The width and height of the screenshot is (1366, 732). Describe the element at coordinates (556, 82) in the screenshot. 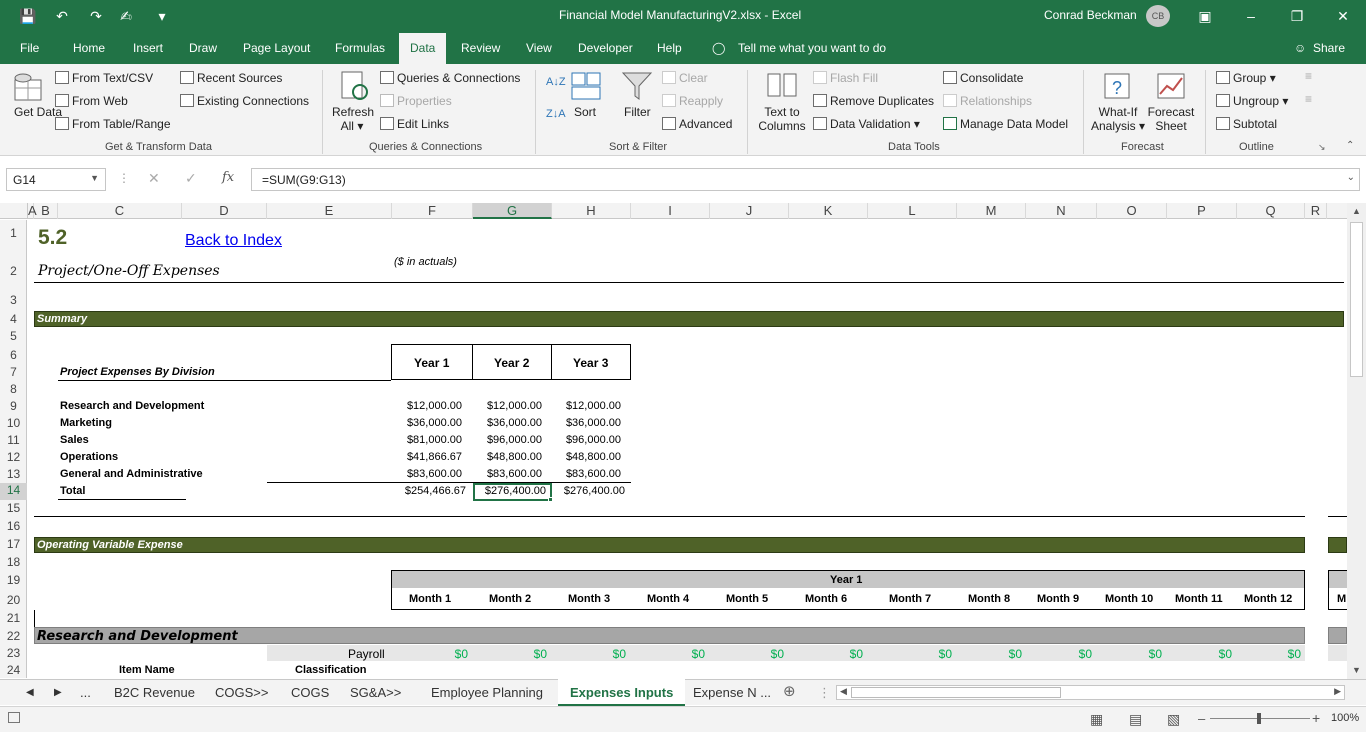

I see `sort-ascending-icon: A↓Z` at that location.